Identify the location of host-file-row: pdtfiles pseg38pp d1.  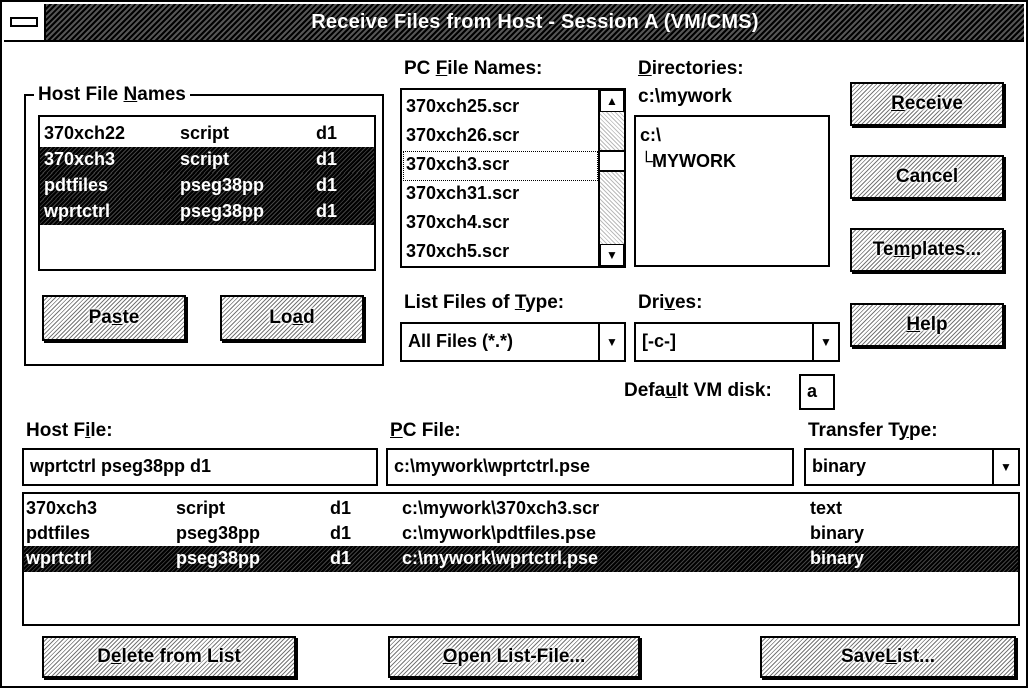
(207, 186).